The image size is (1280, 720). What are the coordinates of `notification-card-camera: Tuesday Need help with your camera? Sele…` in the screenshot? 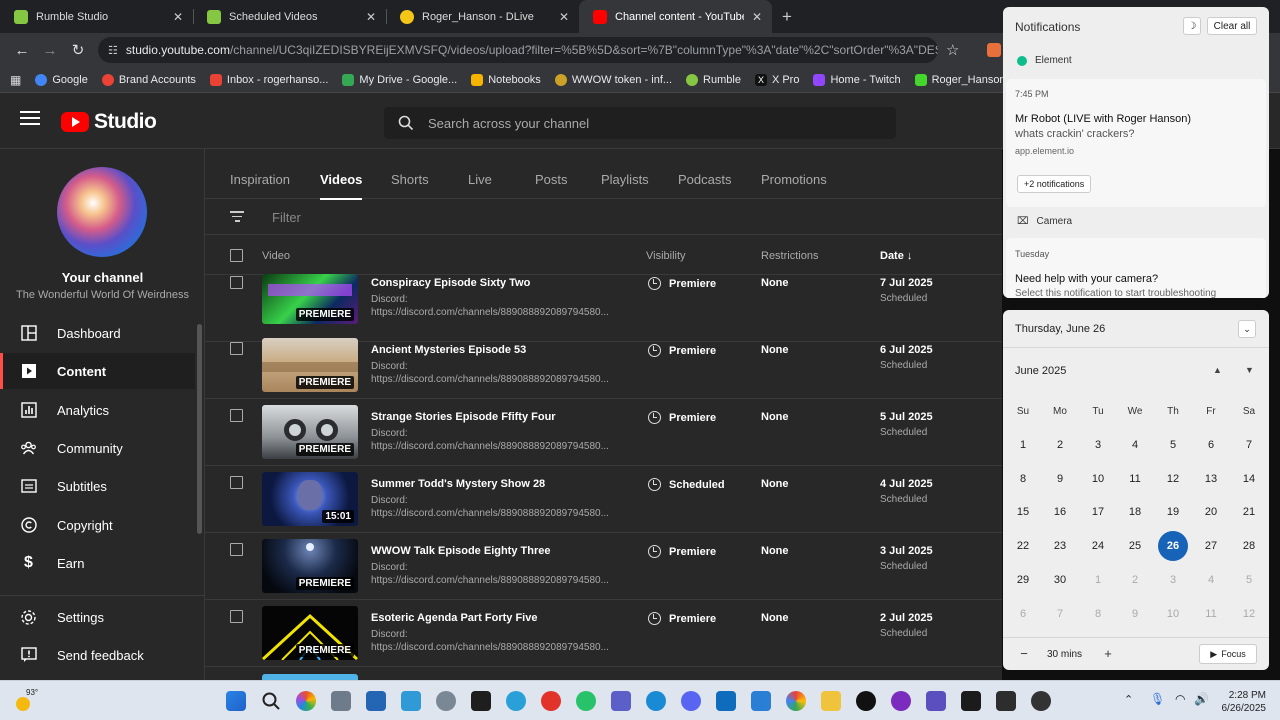 It's located at (1136, 268).